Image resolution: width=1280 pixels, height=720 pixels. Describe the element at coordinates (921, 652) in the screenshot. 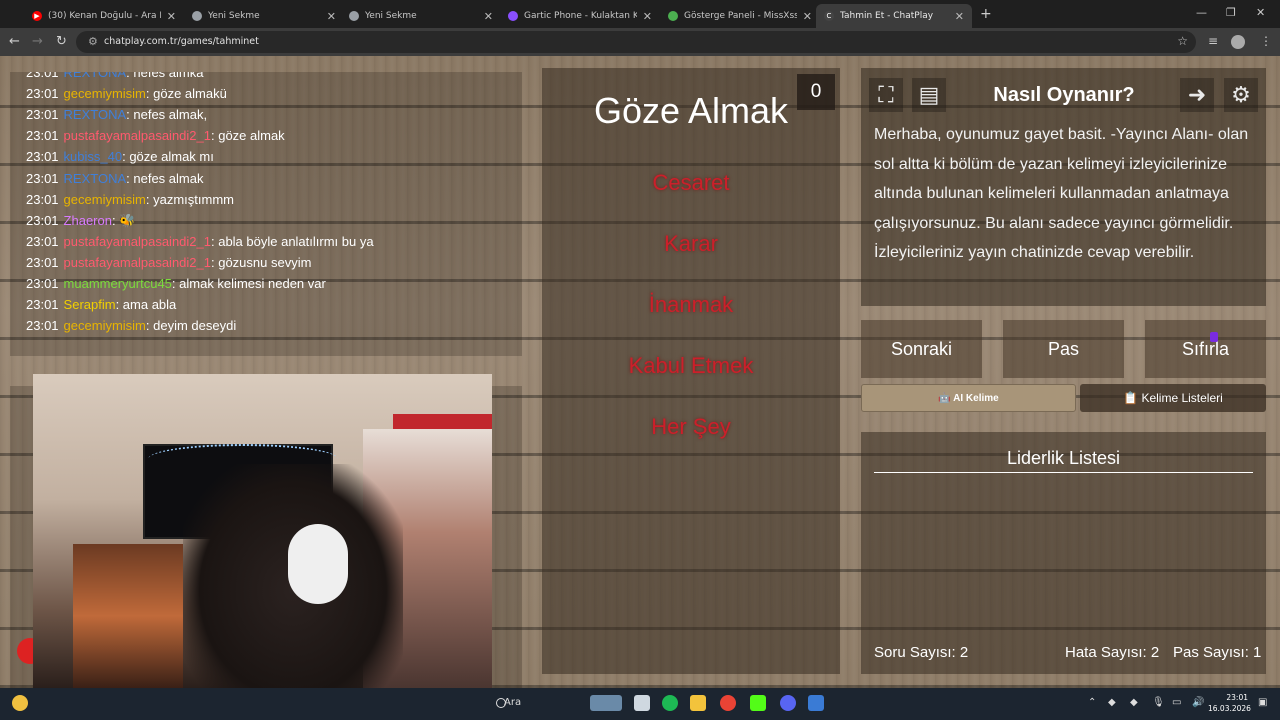

I see `question-count: Soru Sayısı: 2` at that location.